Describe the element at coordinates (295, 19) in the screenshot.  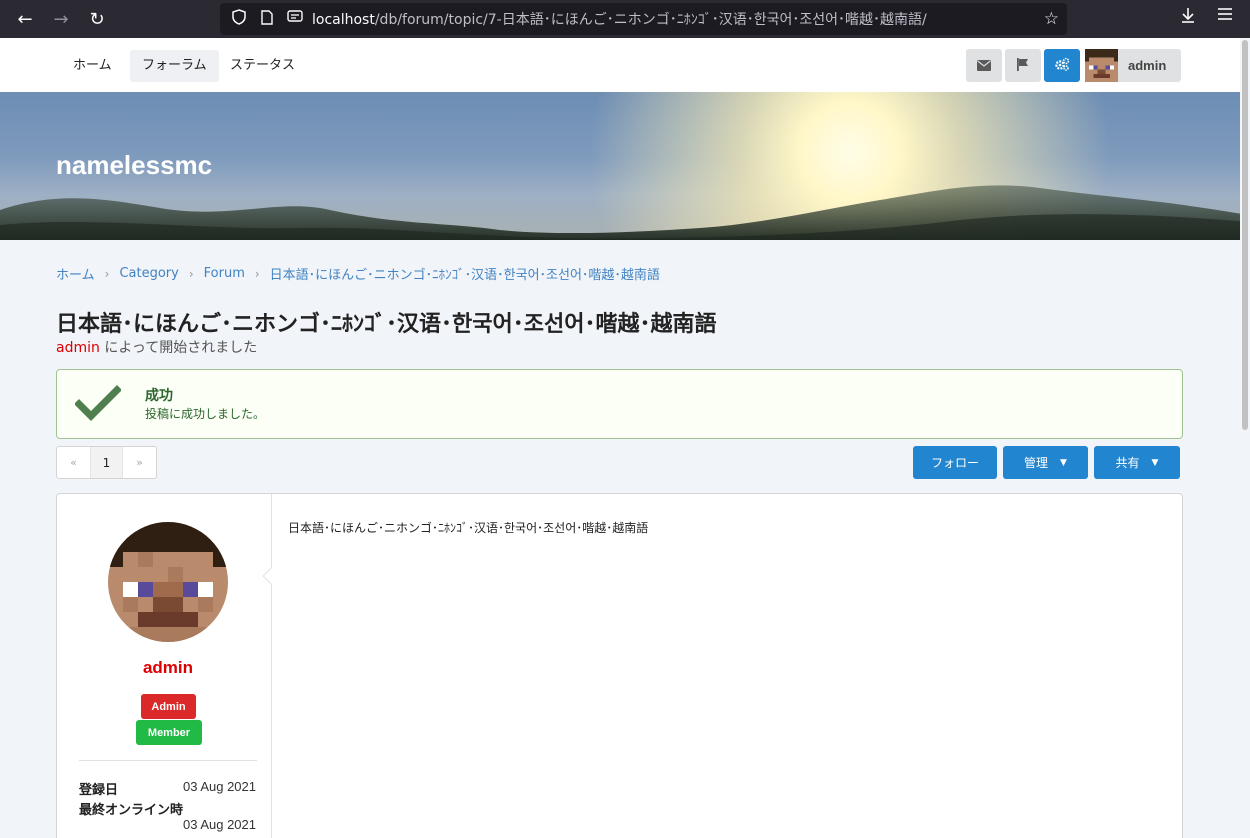
I see `permissions-icon` at that location.